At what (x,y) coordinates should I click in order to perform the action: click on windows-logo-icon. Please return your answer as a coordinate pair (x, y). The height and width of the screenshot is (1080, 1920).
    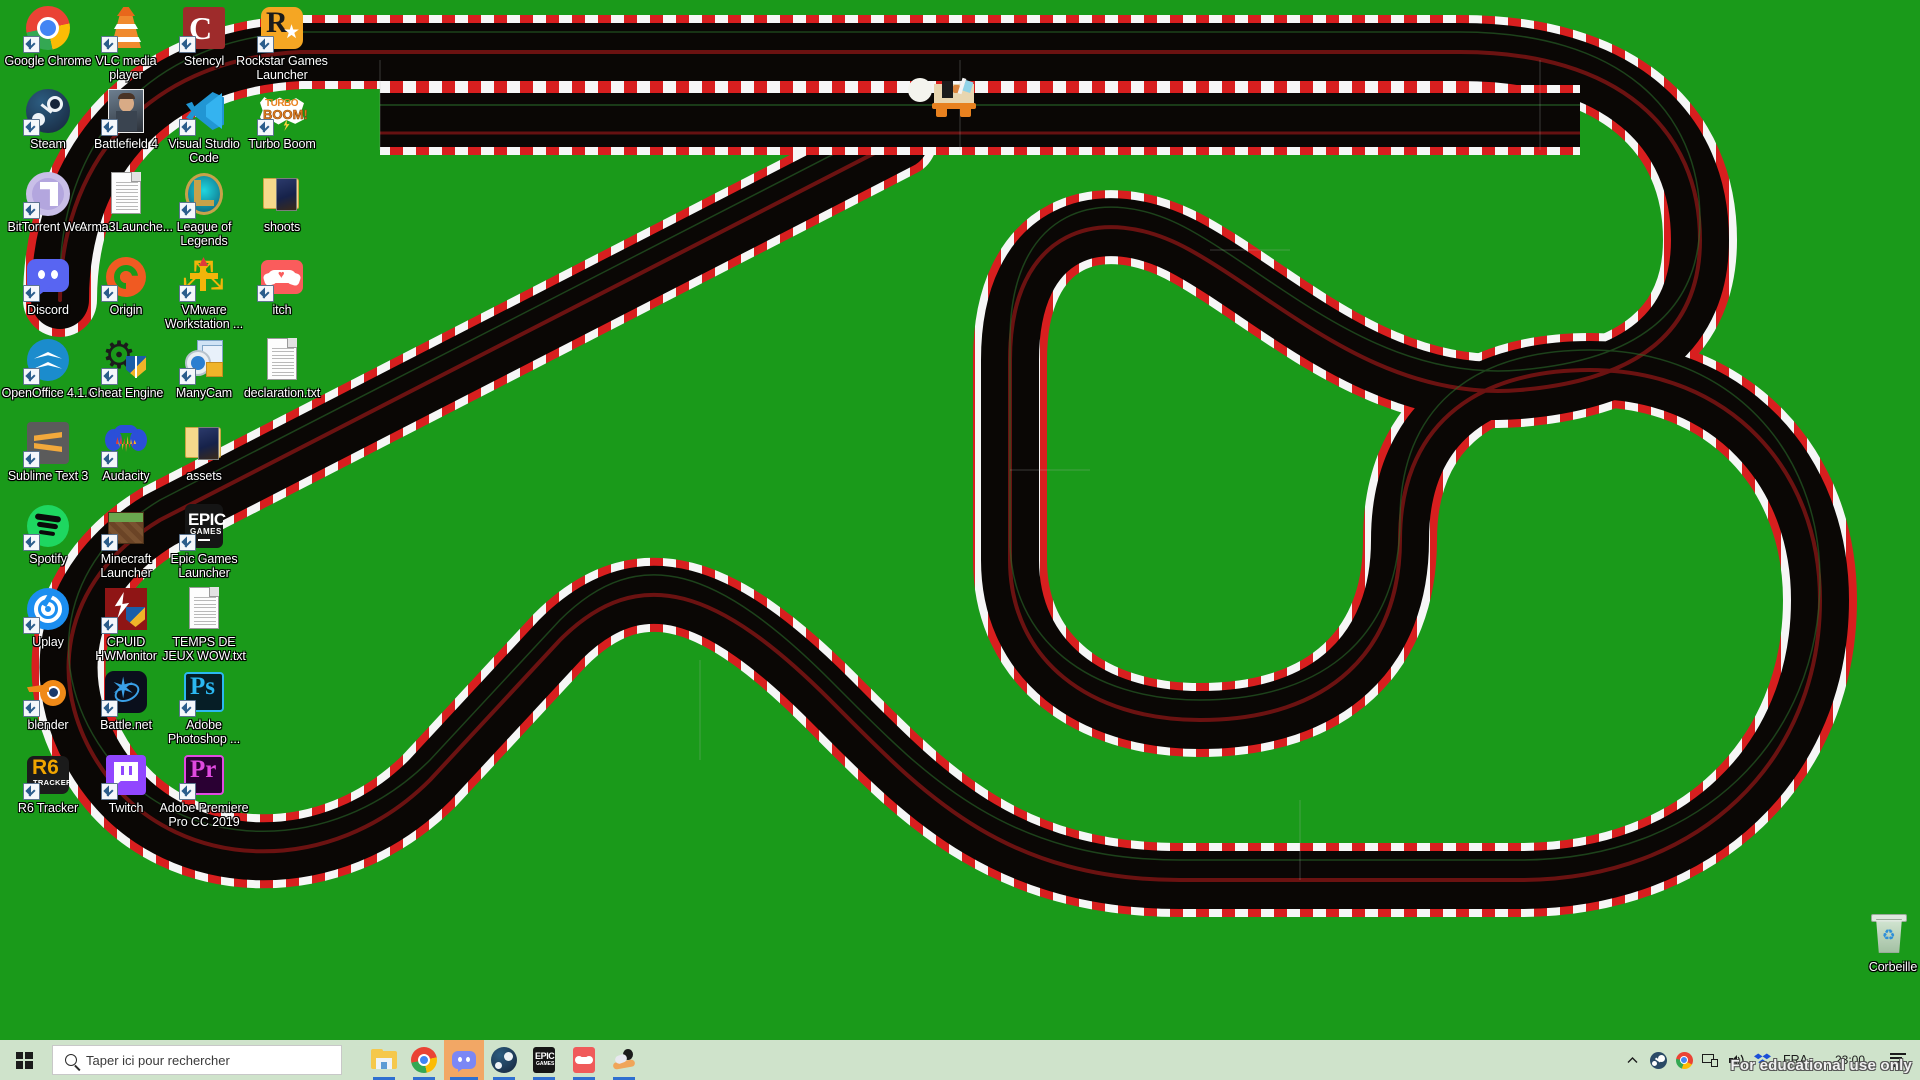
    Looking at the image, I should click on (24, 1060).